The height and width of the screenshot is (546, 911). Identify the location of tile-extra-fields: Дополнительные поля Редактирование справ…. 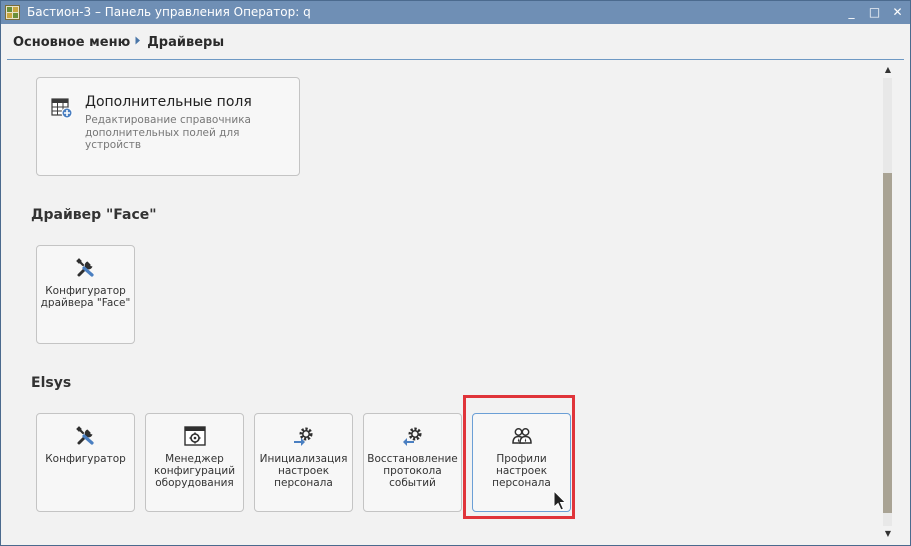
(168, 126).